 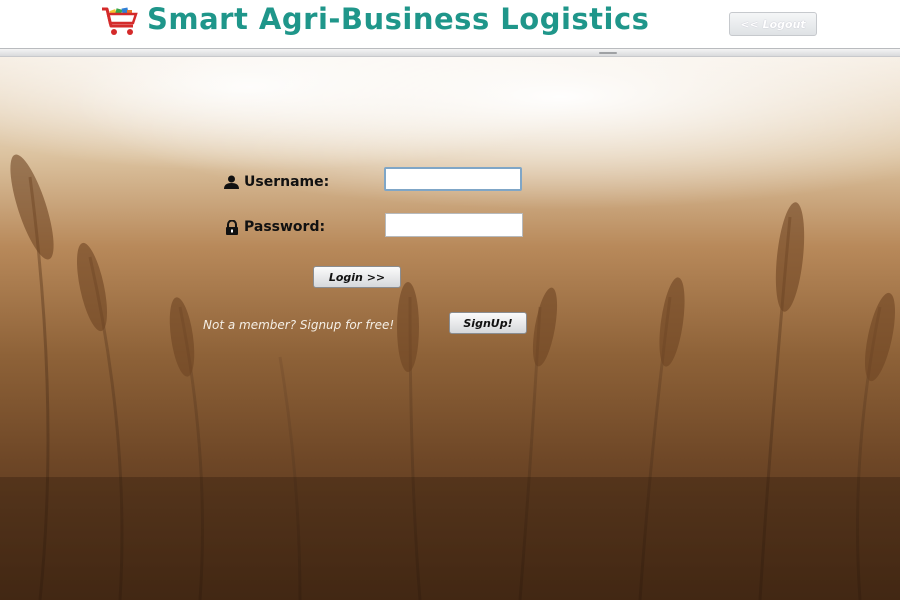 What do you see at coordinates (450, 52) in the screenshot?
I see `splitter-bar` at bounding box center [450, 52].